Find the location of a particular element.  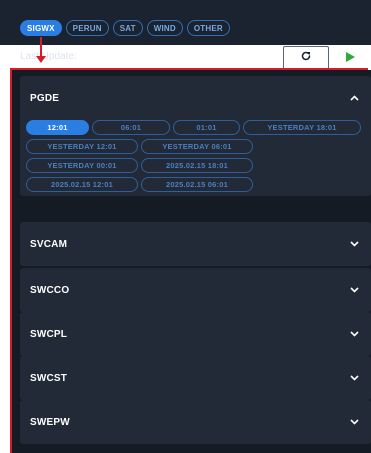

accordion-title: SWCPL is located at coordinates (49, 334).